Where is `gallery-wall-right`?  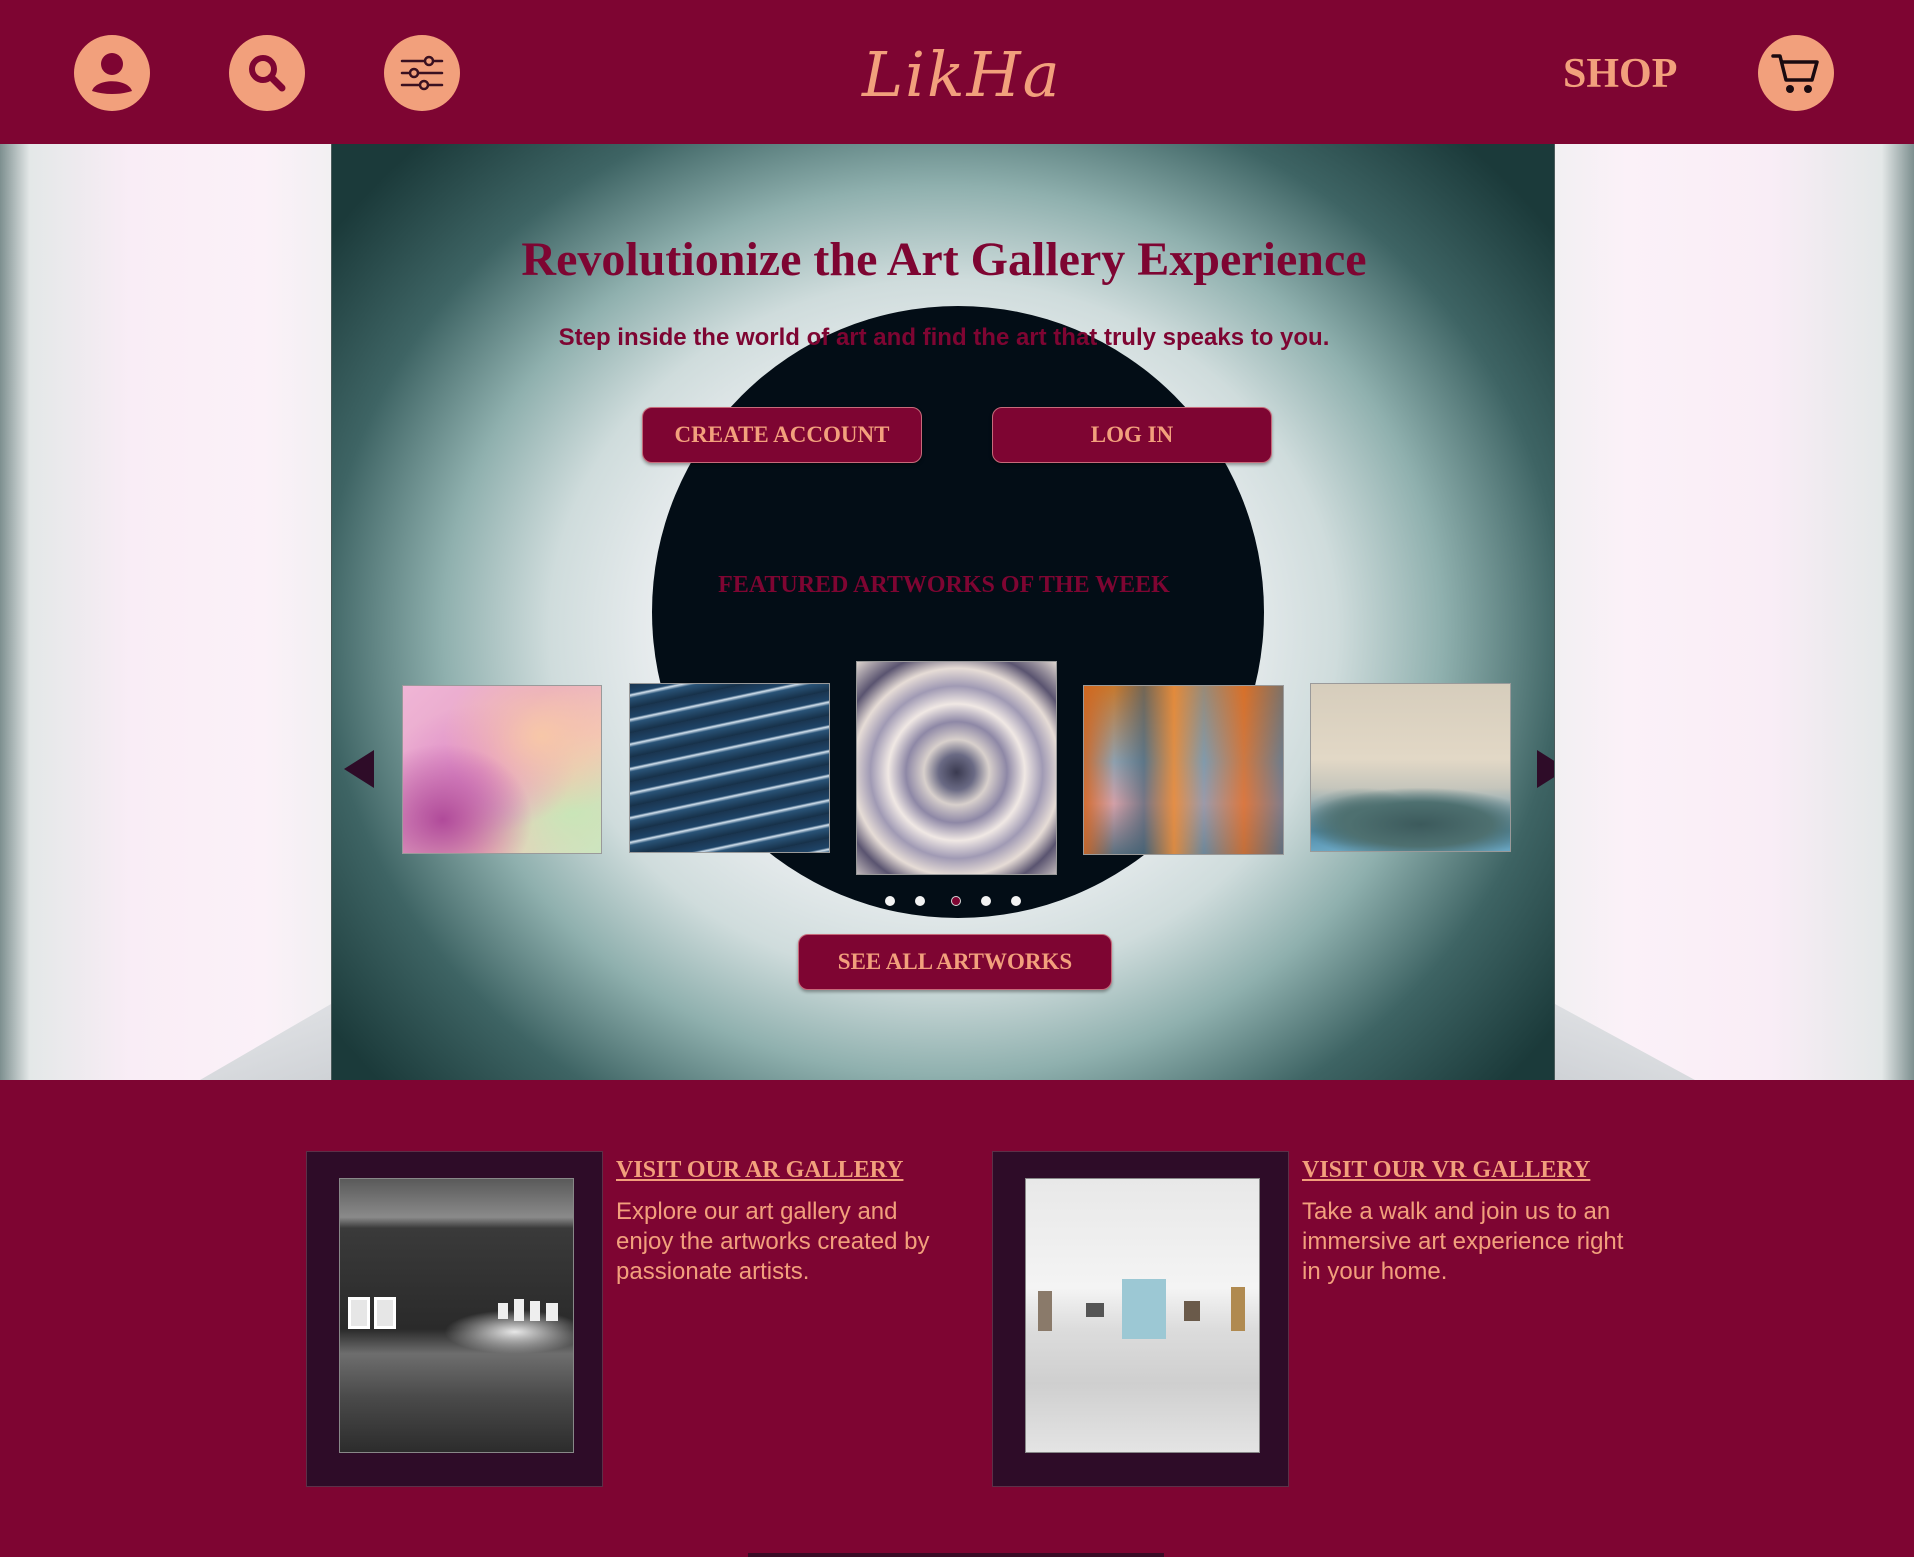
gallery-wall-right is located at coordinates (1734, 612).